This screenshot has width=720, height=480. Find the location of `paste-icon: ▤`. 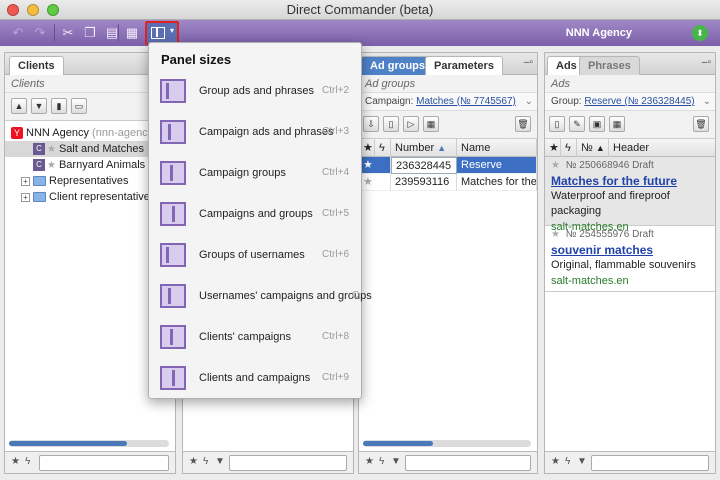

paste-icon: ▤ is located at coordinates (112, 33).